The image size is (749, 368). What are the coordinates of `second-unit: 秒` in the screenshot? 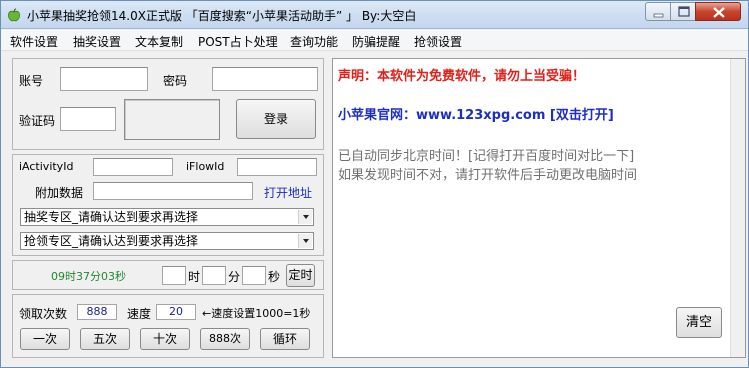 It's located at (274, 277).